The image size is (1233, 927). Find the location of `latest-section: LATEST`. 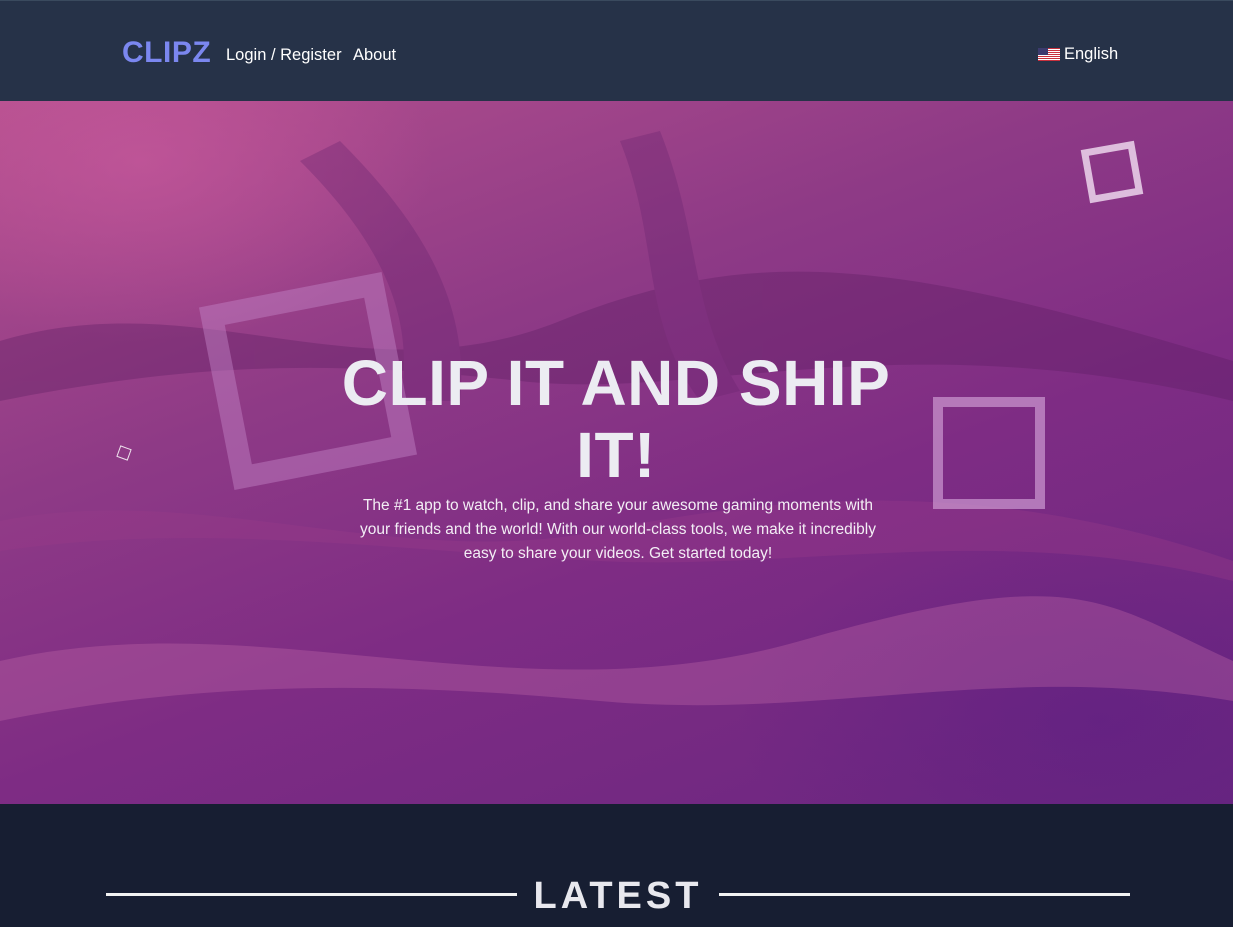

latest-section: LATEST is located at coordinates (616, 865).